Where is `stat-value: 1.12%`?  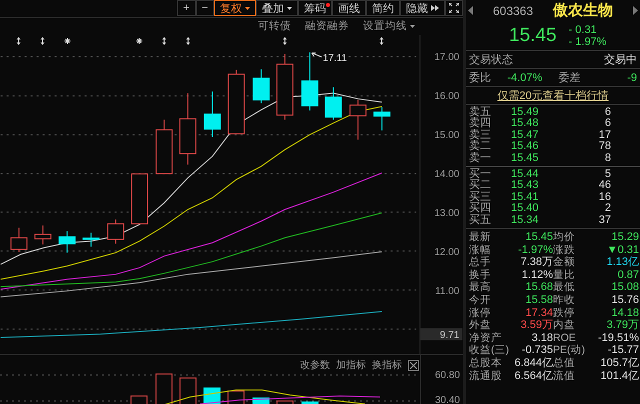
stat-value: 1.12% is located at coordinates (536, 275).